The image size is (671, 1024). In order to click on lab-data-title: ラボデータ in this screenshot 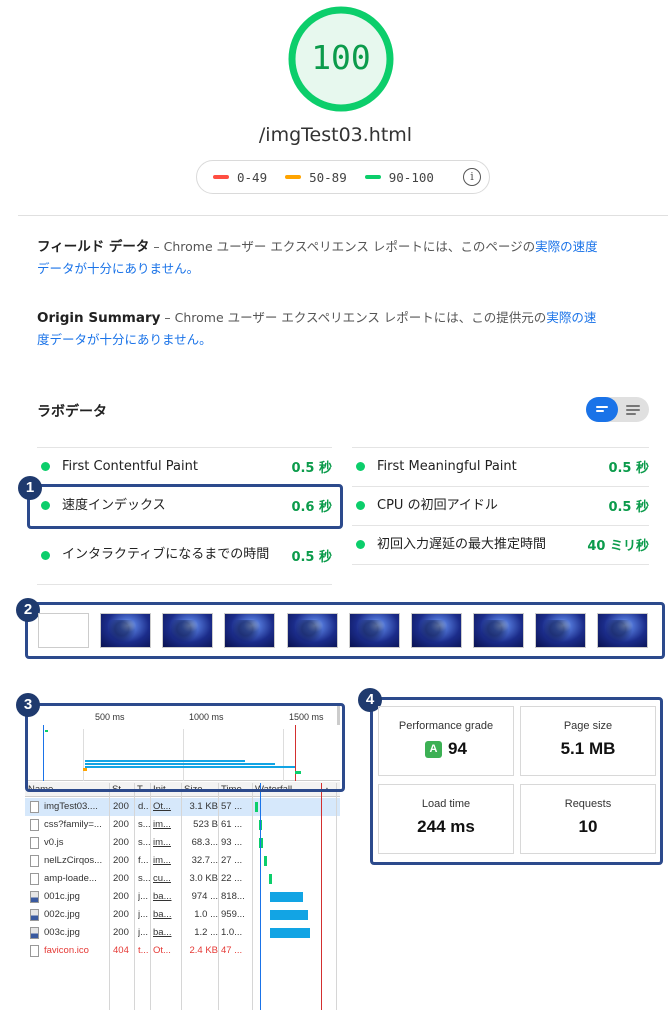, I will do `click(72, 412)`.